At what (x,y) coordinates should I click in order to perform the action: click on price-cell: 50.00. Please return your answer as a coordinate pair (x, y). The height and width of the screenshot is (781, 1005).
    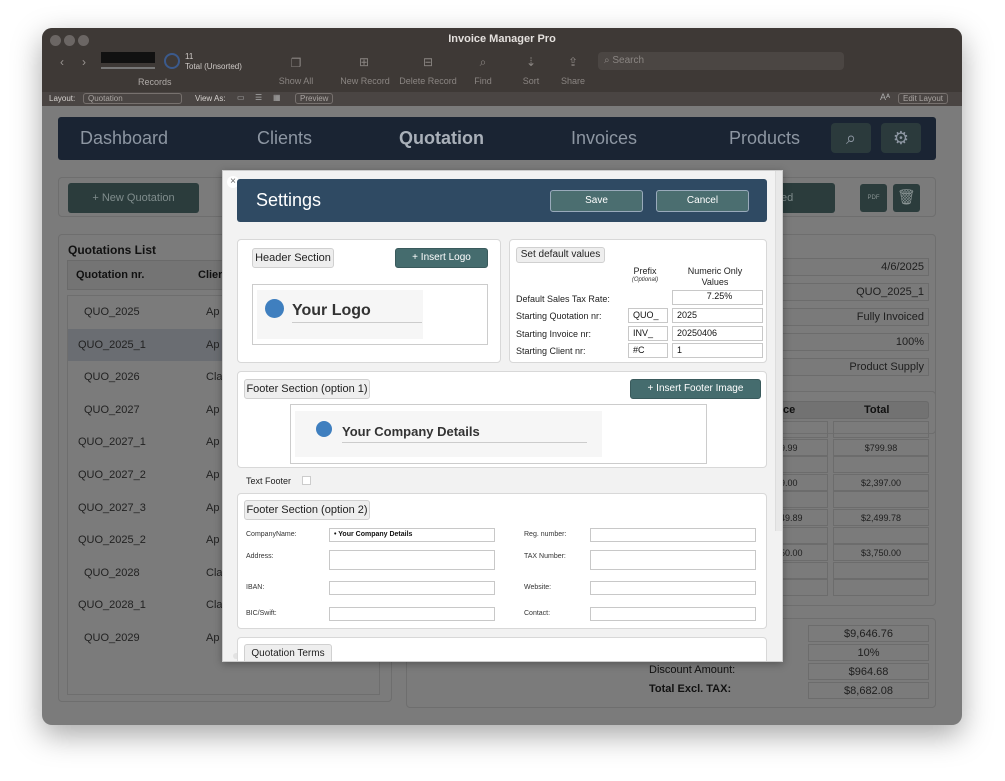
    Looking at the image, I should click on (802, 553).